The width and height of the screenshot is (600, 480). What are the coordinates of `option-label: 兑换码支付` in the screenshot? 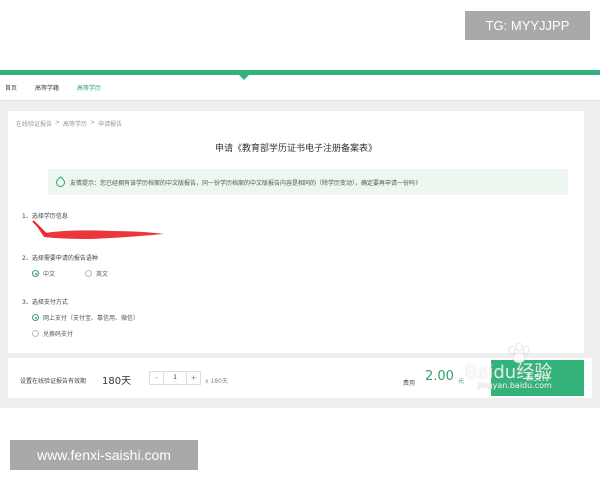 It's located at (58, 334).